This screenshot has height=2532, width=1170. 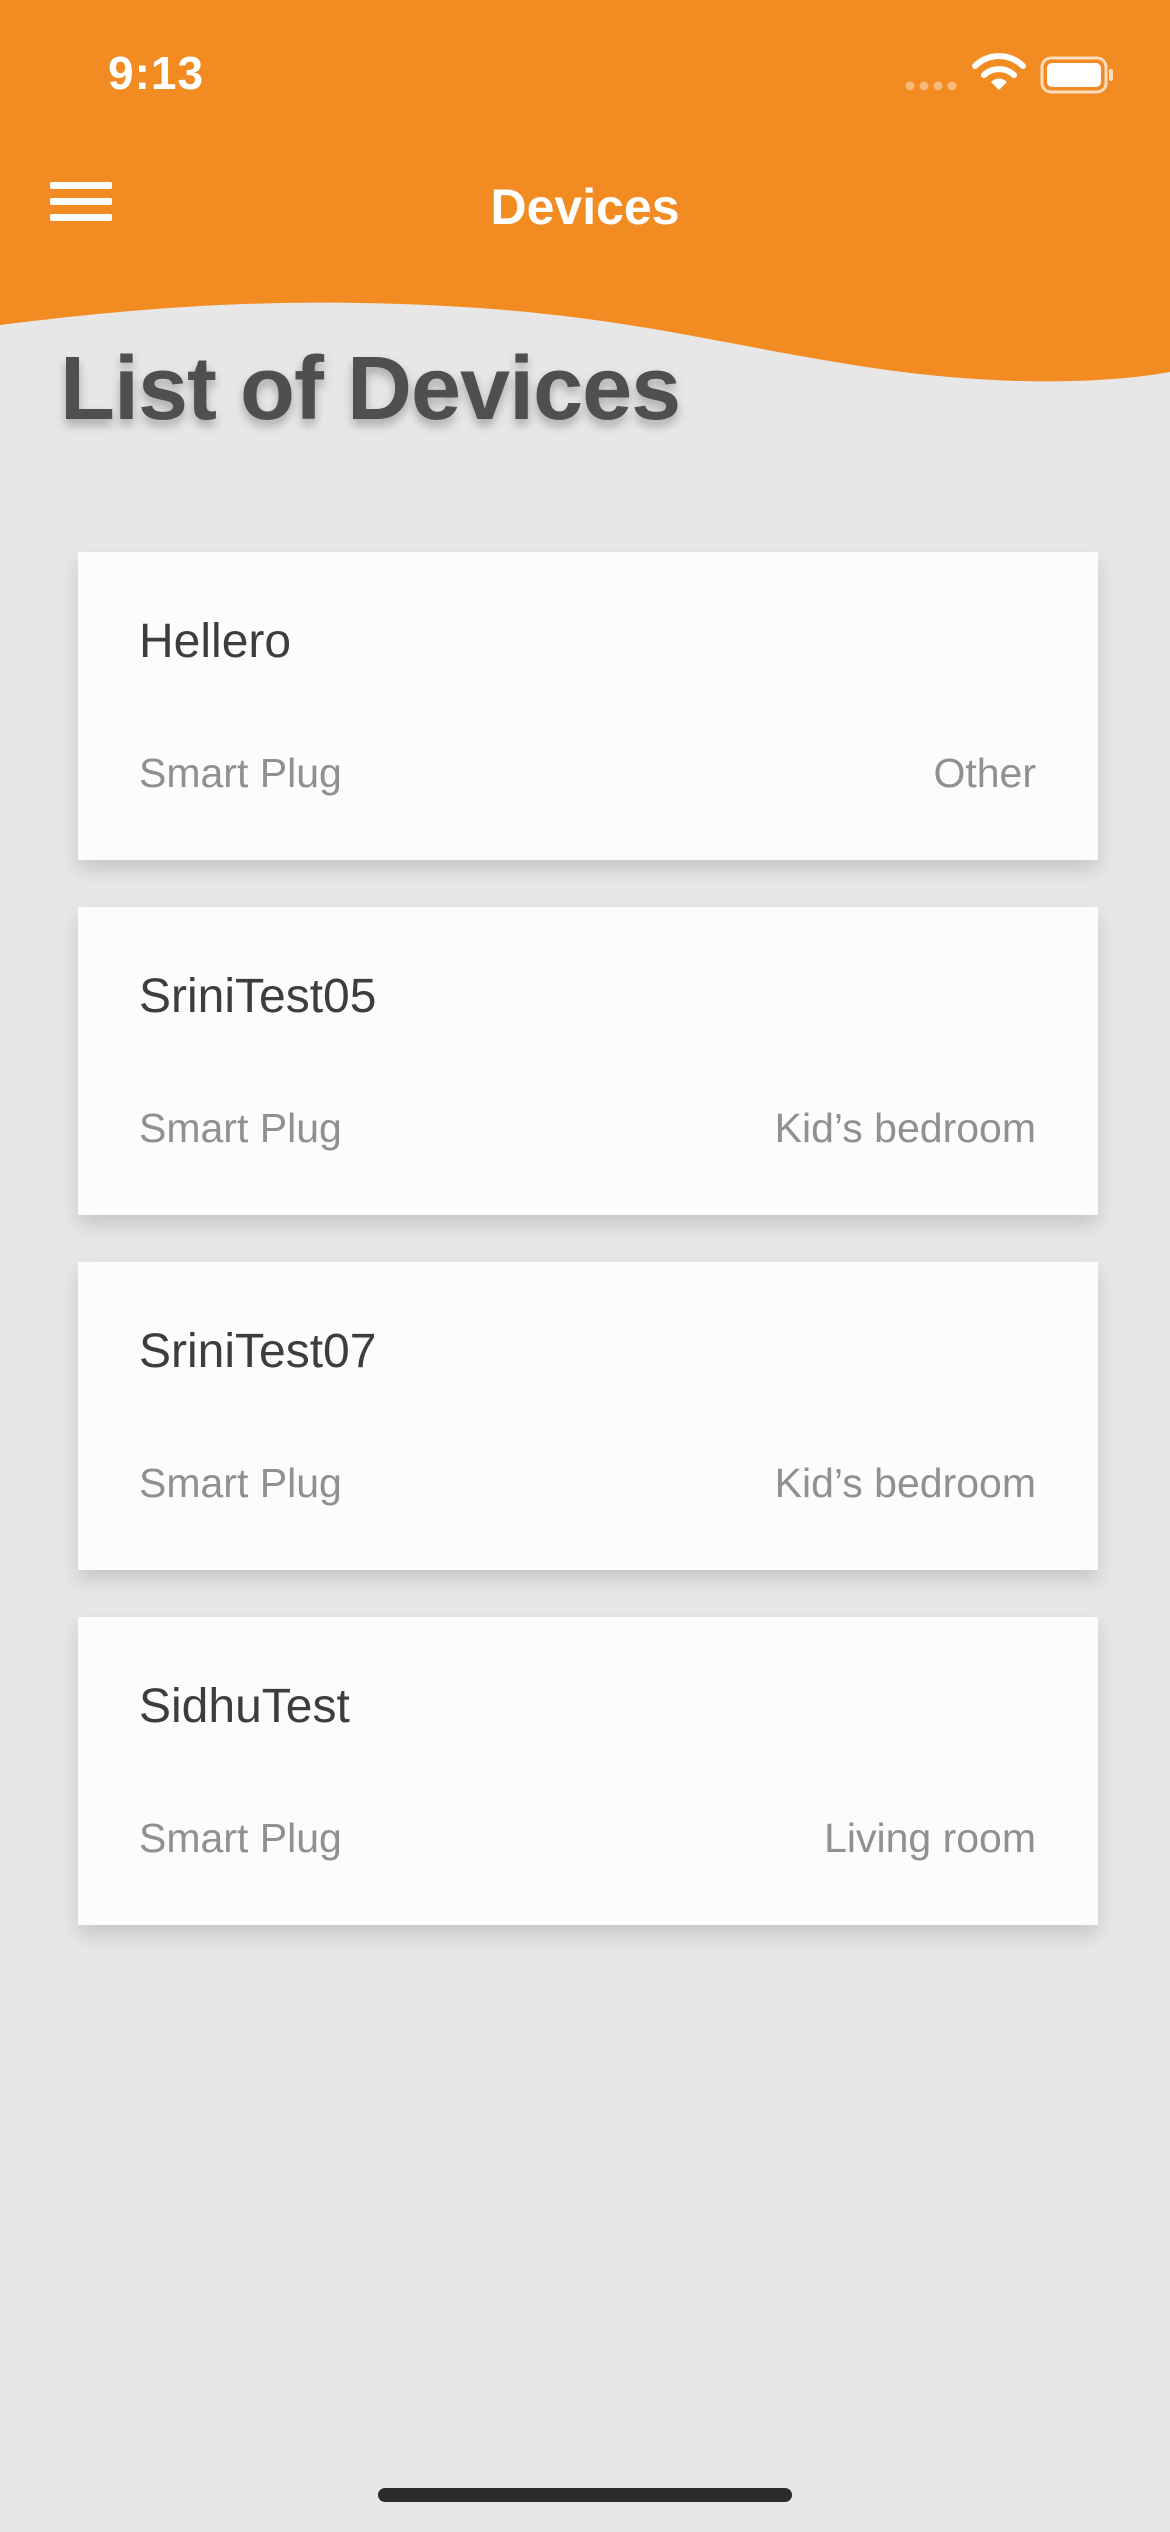 What do you see at coordinates (588, 1771) in the screenshot?
I see `device-card: SidhuTest Smart Plug Living room` at bounding box center [588, 1771].